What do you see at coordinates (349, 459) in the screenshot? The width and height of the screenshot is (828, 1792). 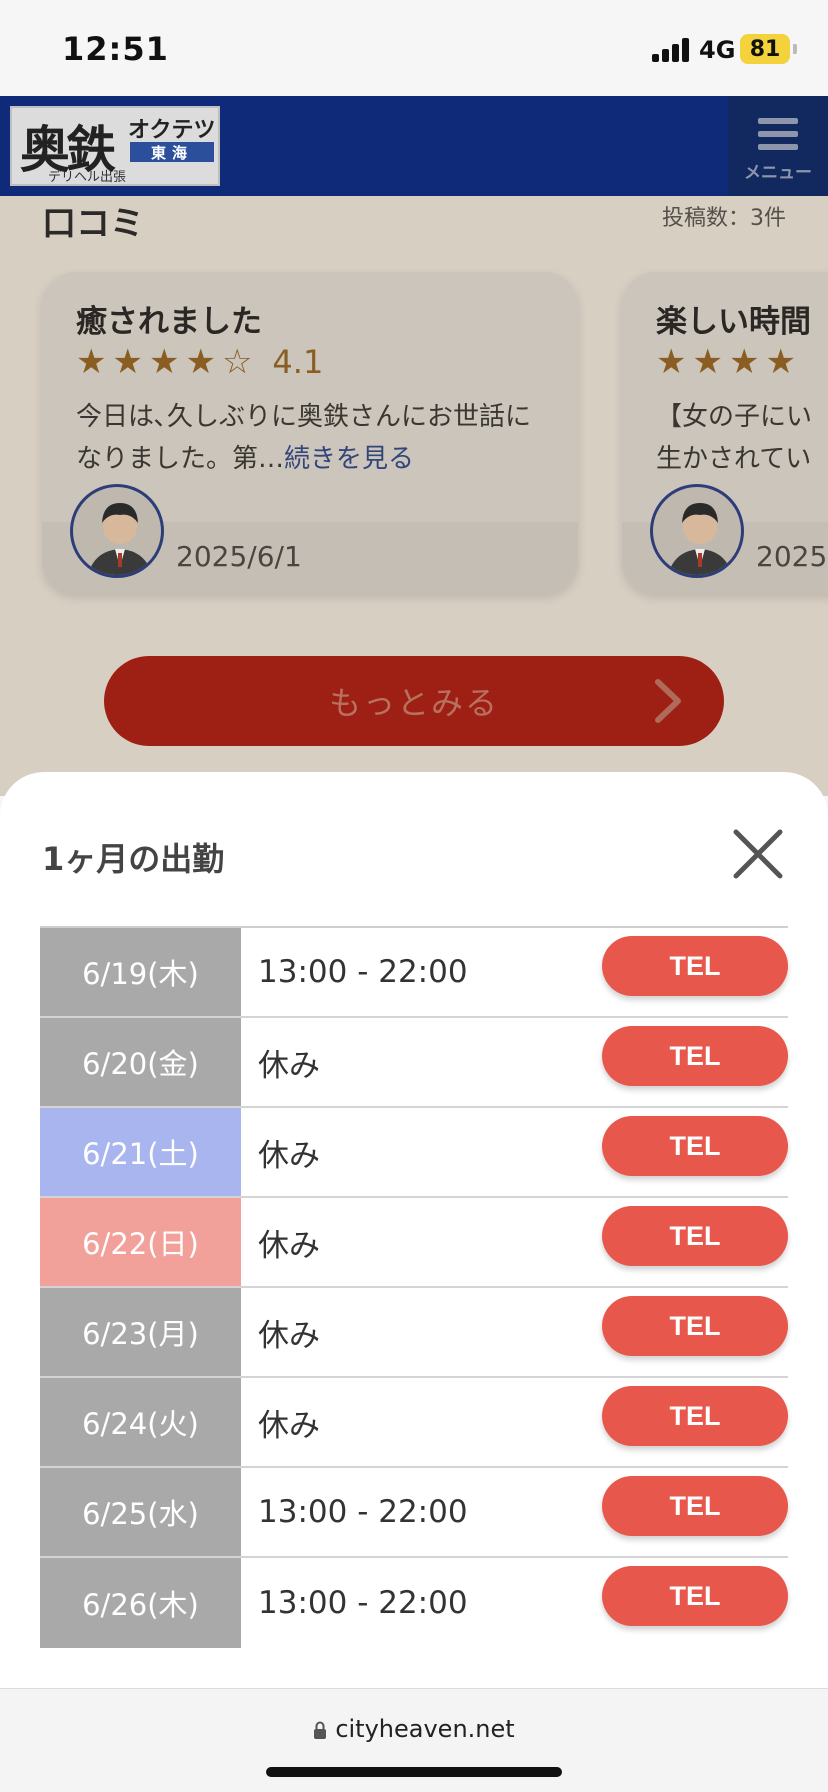 I see `read-more-link: 続きを見る` at bounding box center [349, 459].